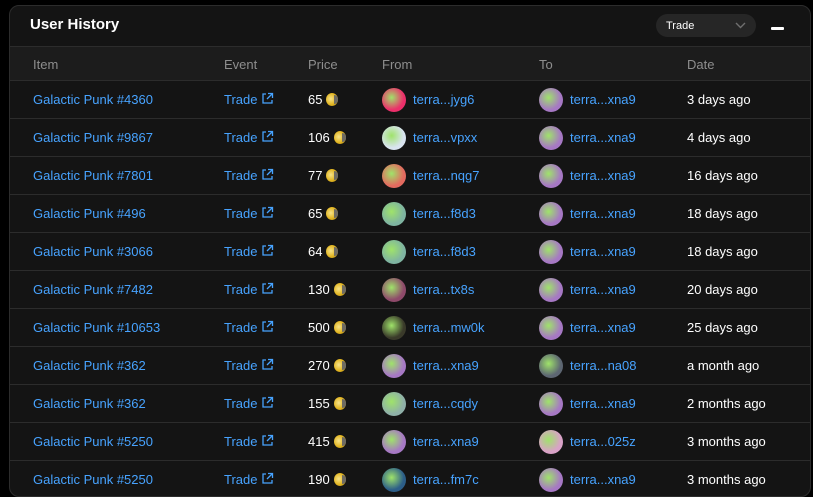 This screenshot has width=813, height=497. I want to click on column-header-to: To, so click(546, 64).